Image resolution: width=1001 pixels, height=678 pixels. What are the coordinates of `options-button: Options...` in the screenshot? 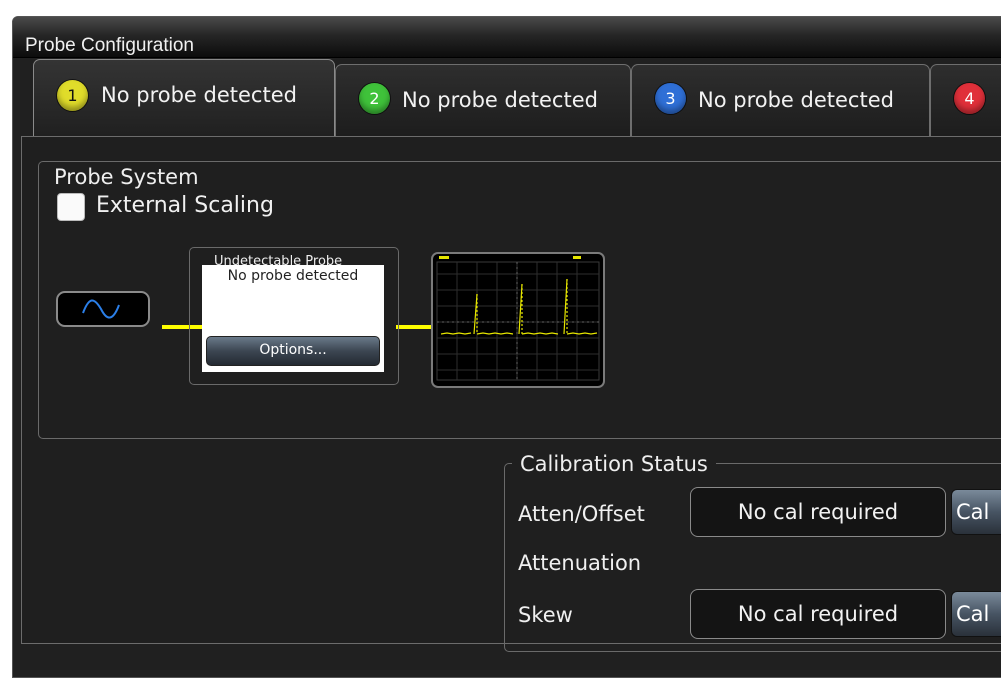 It's located at (293, 351).